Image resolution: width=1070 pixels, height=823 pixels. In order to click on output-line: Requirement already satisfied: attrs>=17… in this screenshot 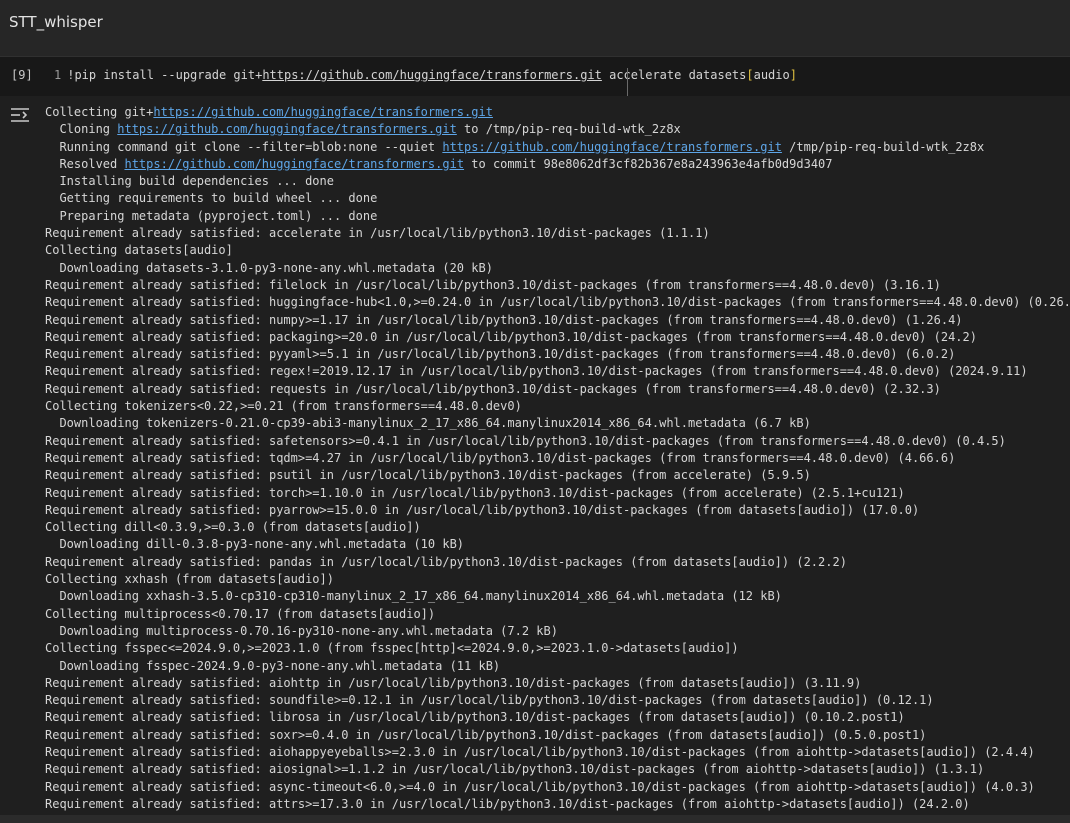, I will do `click(557, 804)`.